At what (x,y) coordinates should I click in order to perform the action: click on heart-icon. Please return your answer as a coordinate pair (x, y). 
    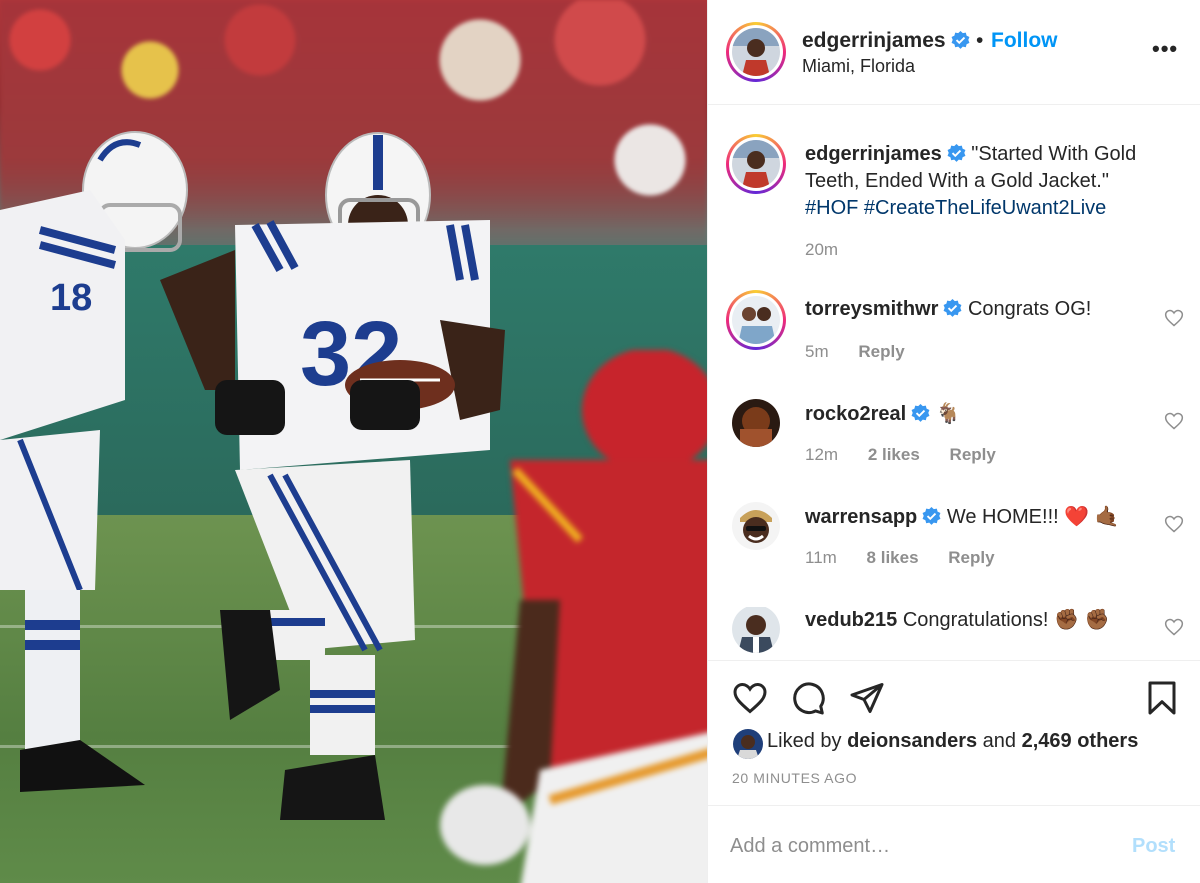
    Looking at the image, I should click on (750, 698).